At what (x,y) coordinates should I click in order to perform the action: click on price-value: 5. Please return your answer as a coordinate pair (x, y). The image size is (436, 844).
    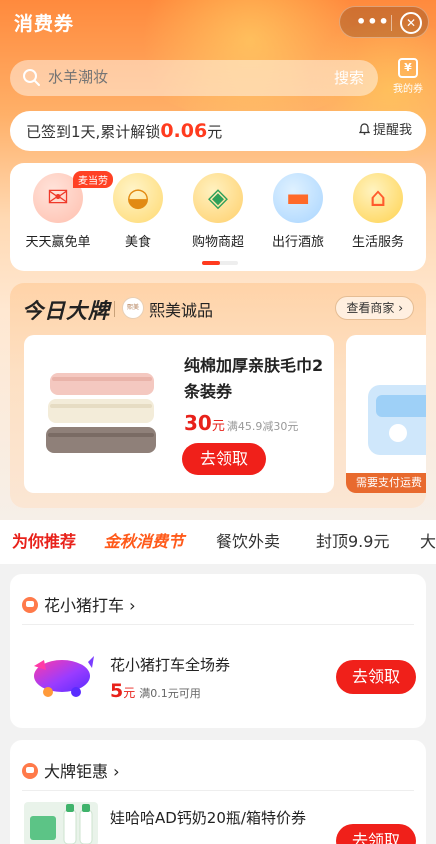
    Looking at the image, I should click on (117, 691).